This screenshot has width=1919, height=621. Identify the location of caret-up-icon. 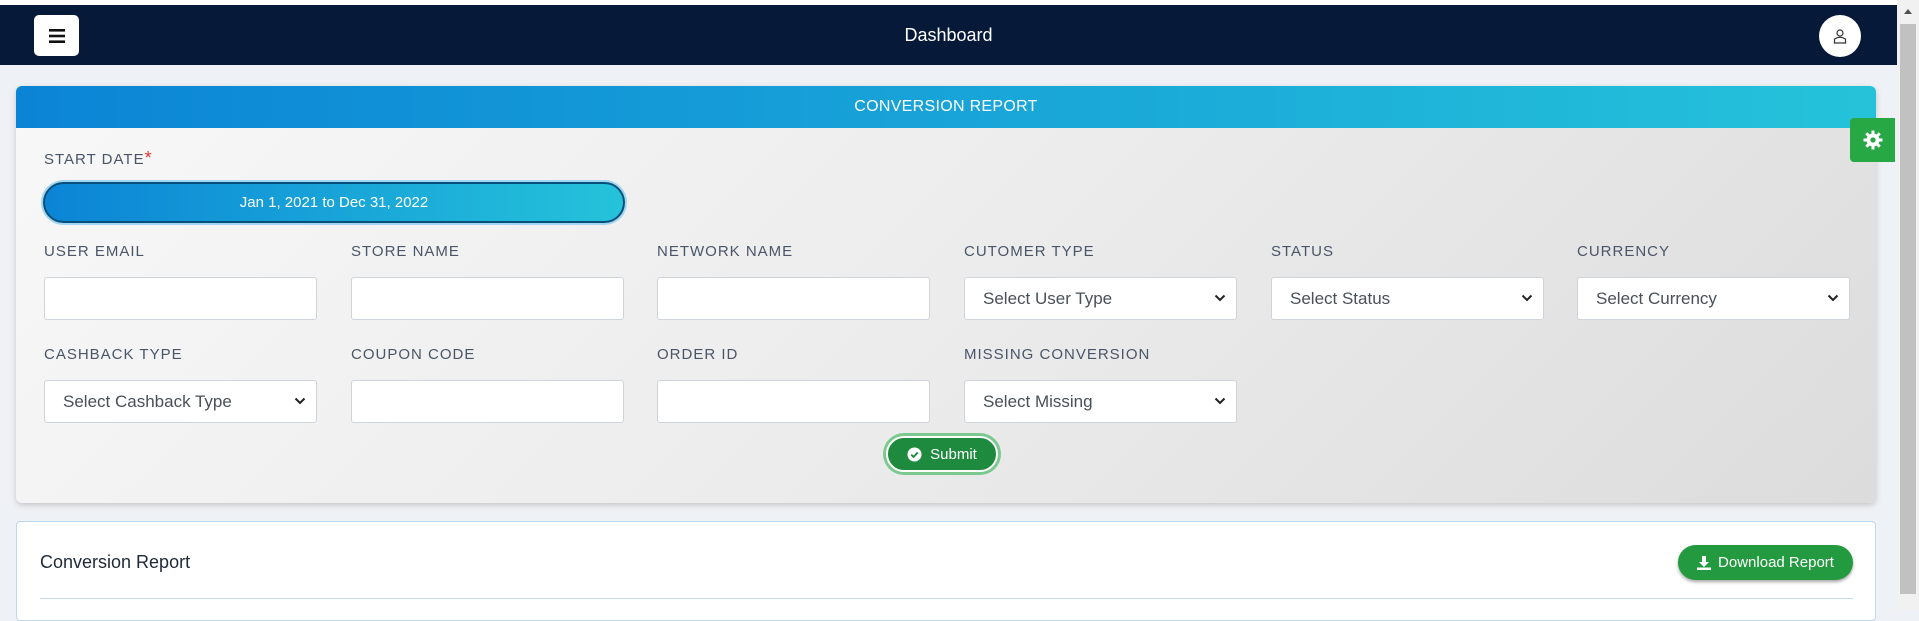
(1908, 11).